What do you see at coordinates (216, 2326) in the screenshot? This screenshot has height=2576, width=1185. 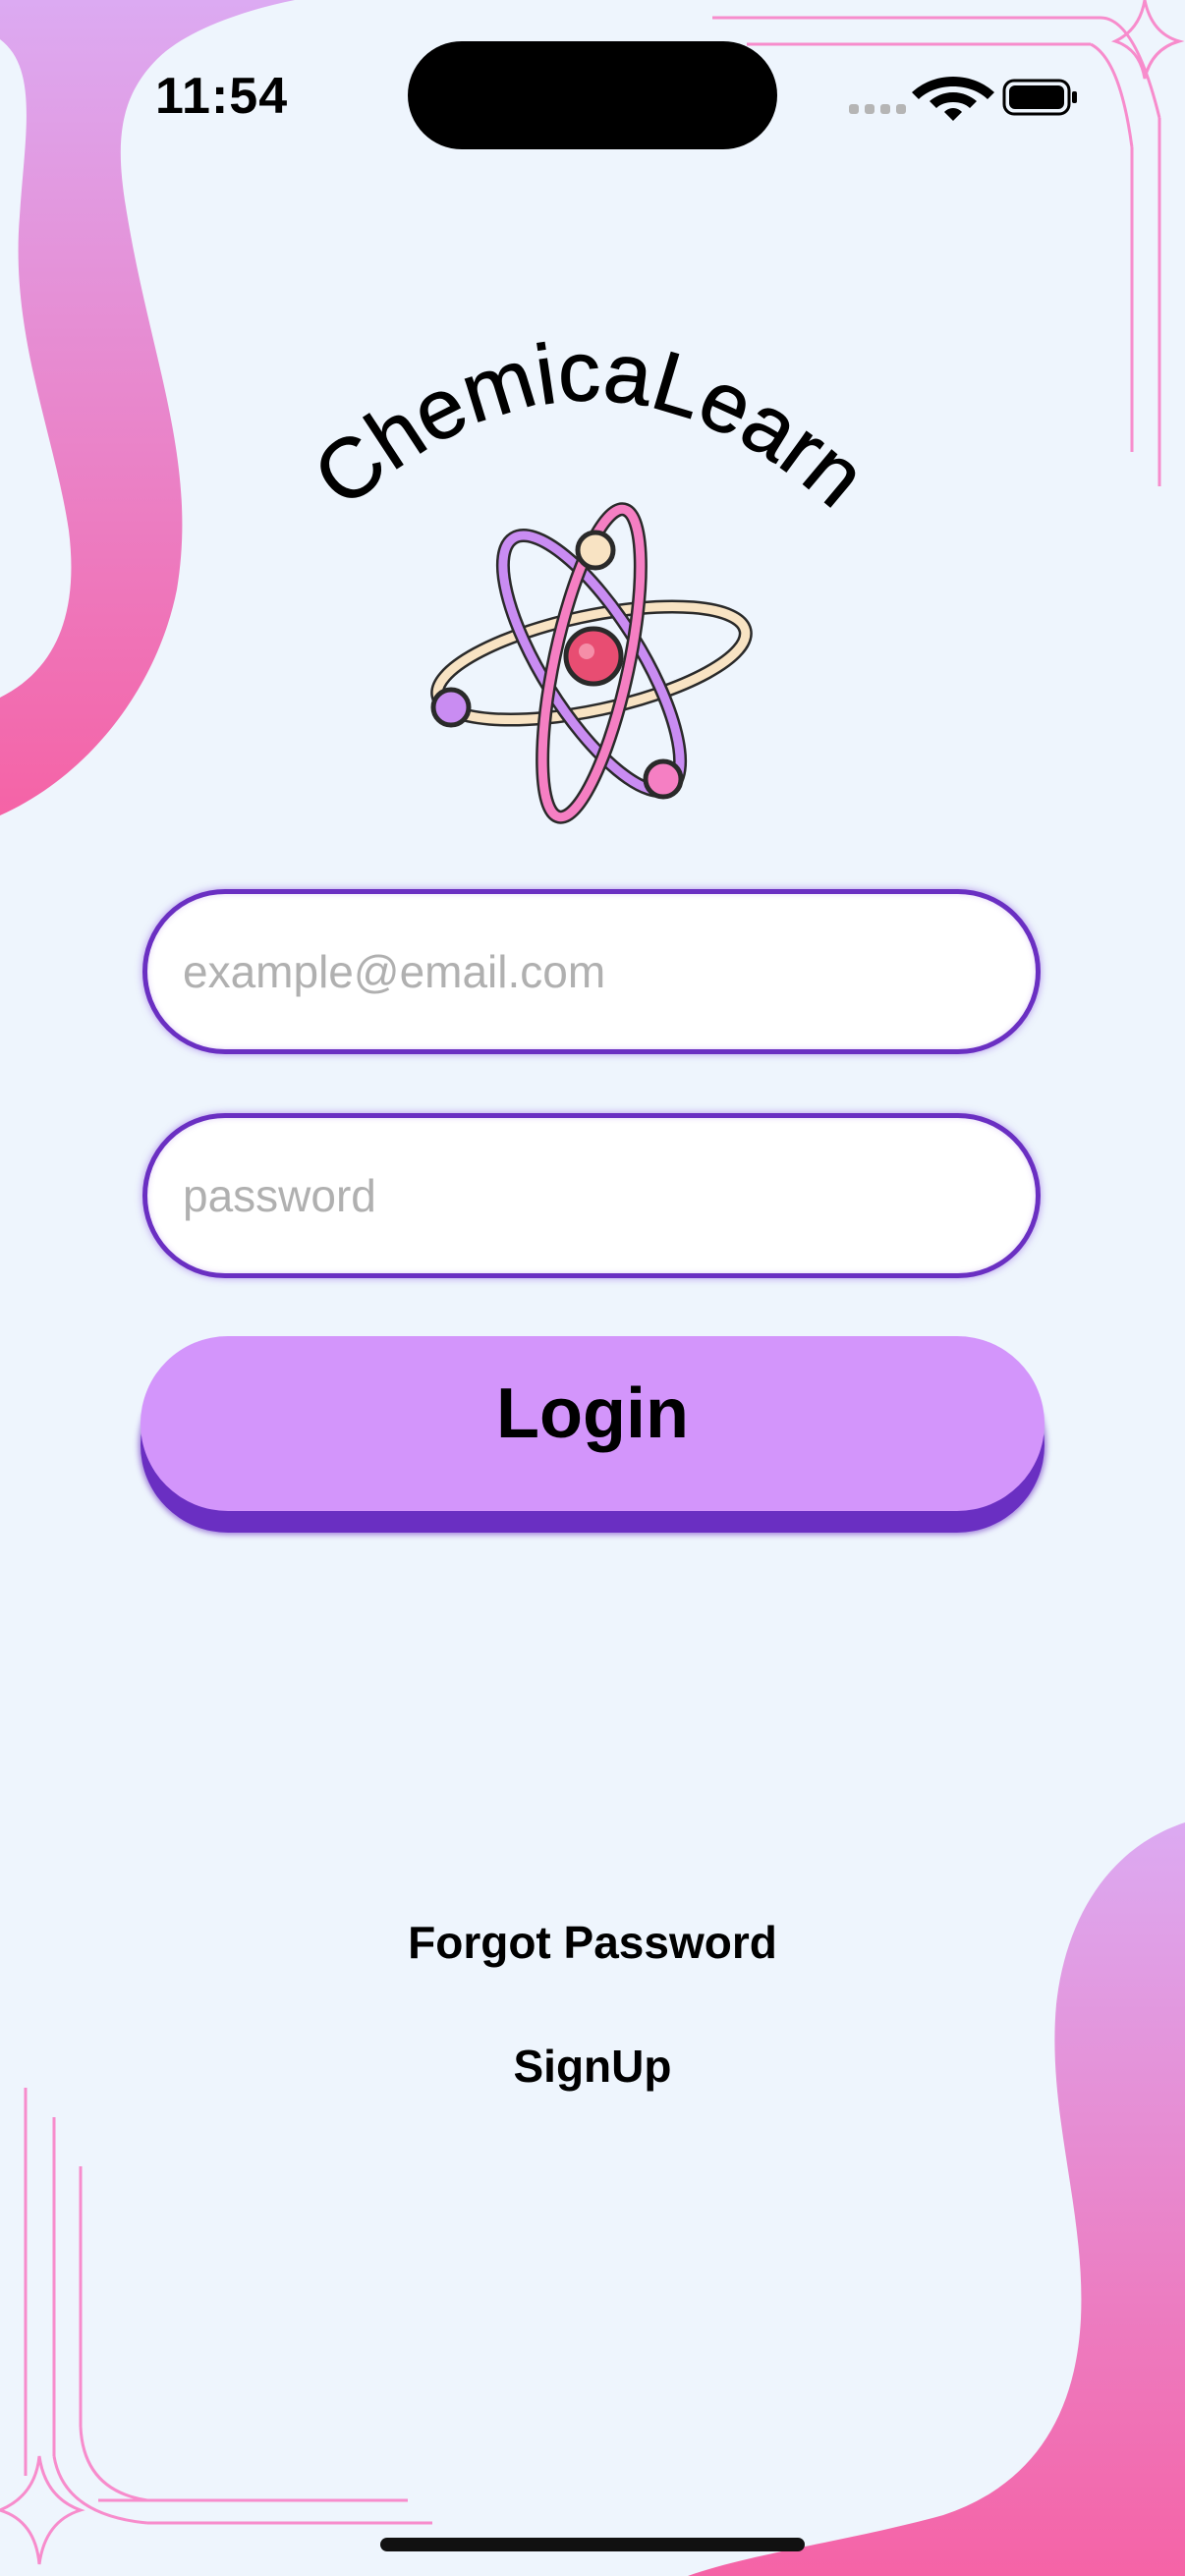 I see `bottom-left-frame` at bounding box center [216, 2326].